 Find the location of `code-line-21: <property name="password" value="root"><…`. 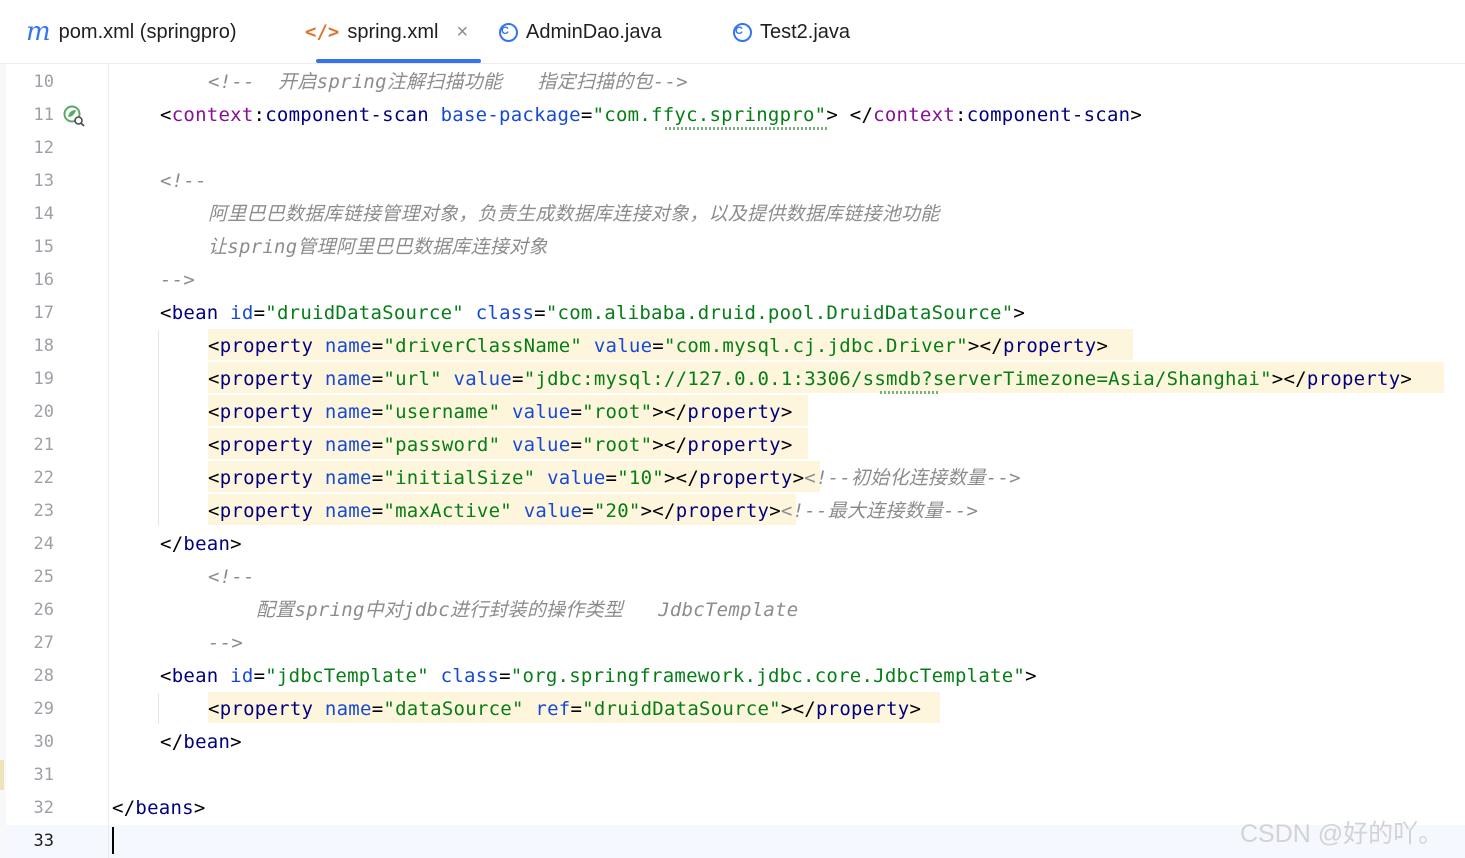

code-line-21: <property name="password" value="root"><… is located at coordinates (500, 445).